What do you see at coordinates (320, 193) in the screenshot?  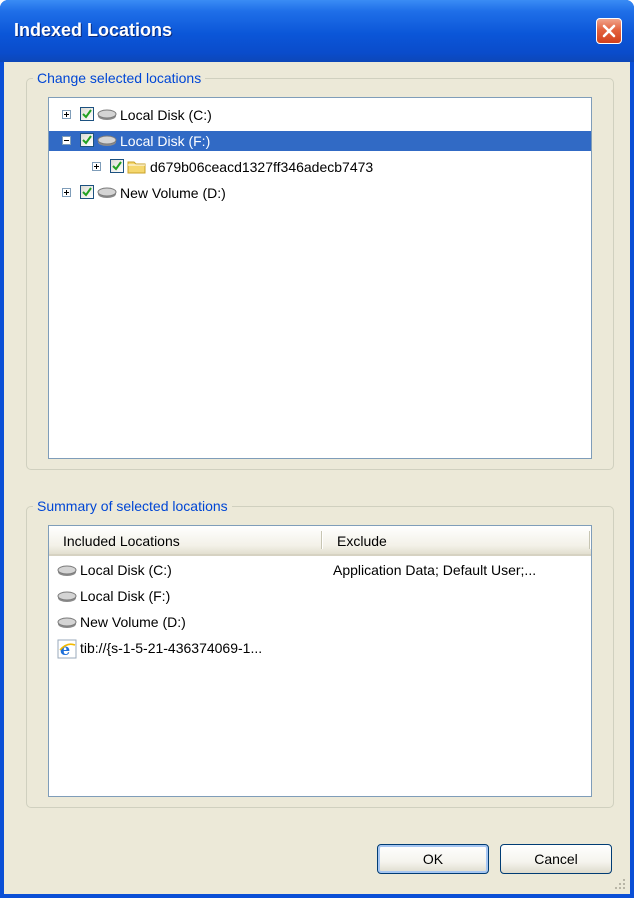 I see `tree-node-new-volume-d: New Volume (D:)` at bounding box center [320, 193].